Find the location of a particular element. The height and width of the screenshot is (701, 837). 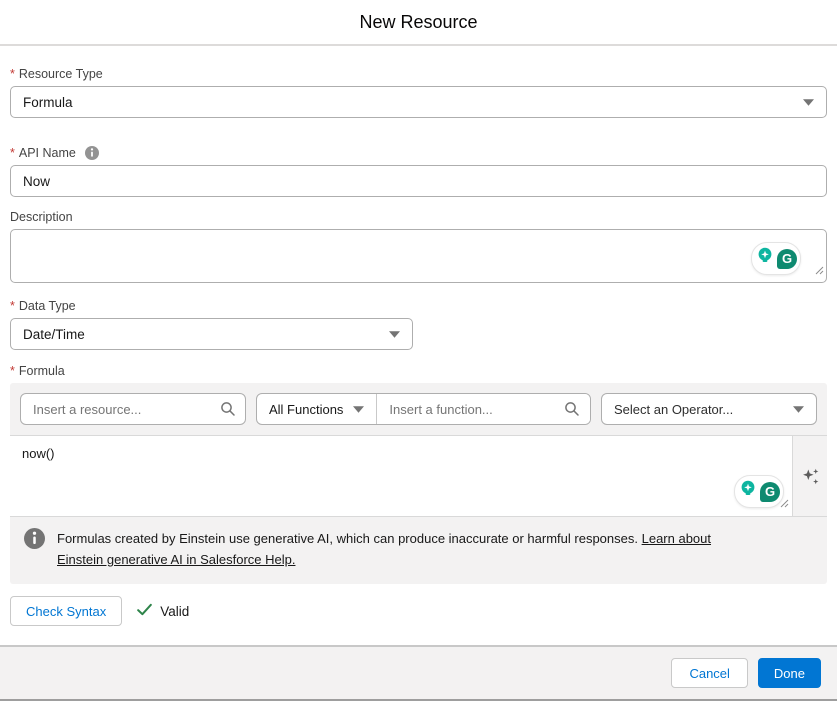

formula-editor-row: now() G is located at coordinates (418, 476).